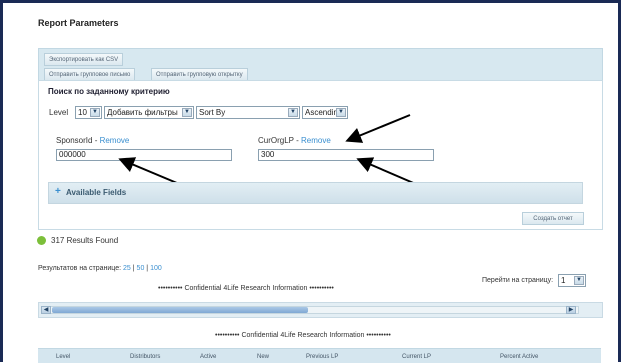  Describe the element at coordinates (378, 128) in the screenshot. I see `arrow-to-remove-link` at that location.